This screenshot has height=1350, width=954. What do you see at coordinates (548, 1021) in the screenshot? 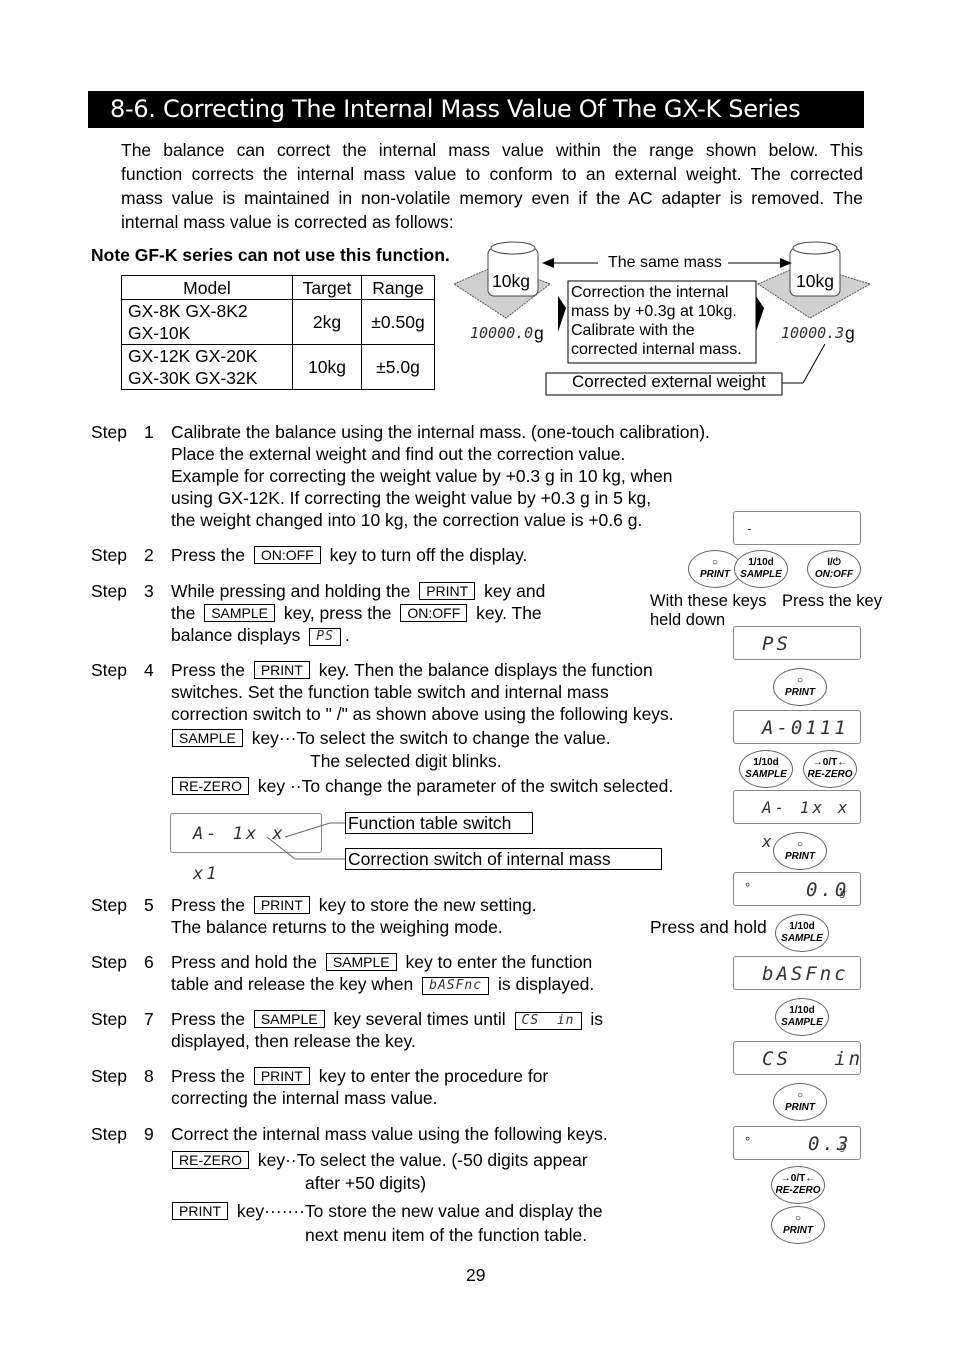
I see `display-csin: CS in` at bounding box center [548, 1021].